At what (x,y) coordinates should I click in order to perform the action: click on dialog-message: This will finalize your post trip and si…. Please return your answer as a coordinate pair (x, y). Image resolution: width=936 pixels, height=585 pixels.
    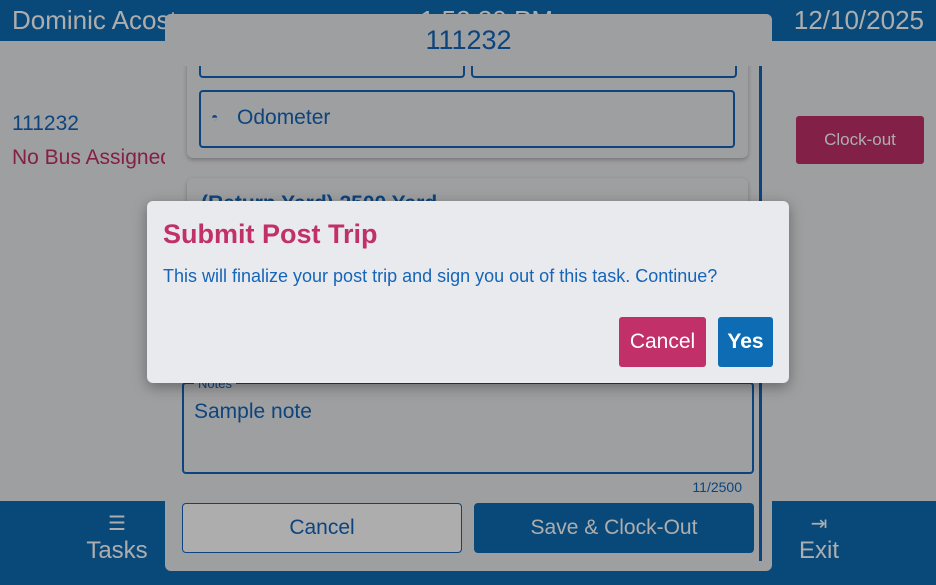
    Looking at the image, I should click on (440, 276).